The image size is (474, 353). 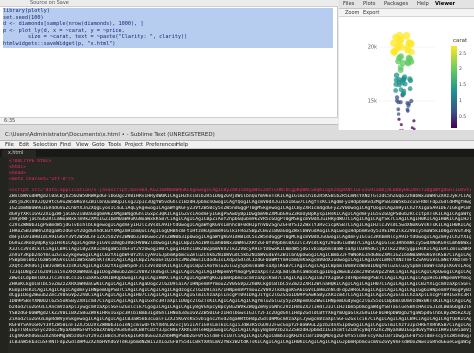 I want to click on tab-plots: Plots, so click(x=369, y=4).